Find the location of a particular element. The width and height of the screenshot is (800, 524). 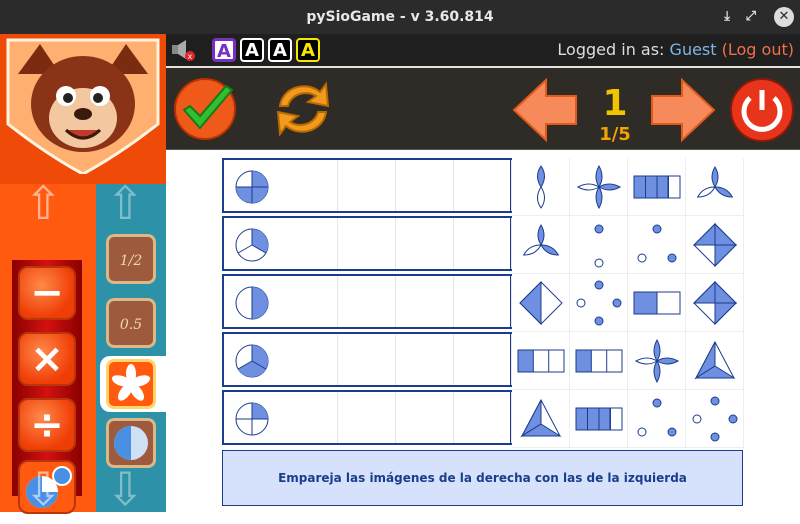

speaker-muted-icon: x is located at coordinates (183, 50).